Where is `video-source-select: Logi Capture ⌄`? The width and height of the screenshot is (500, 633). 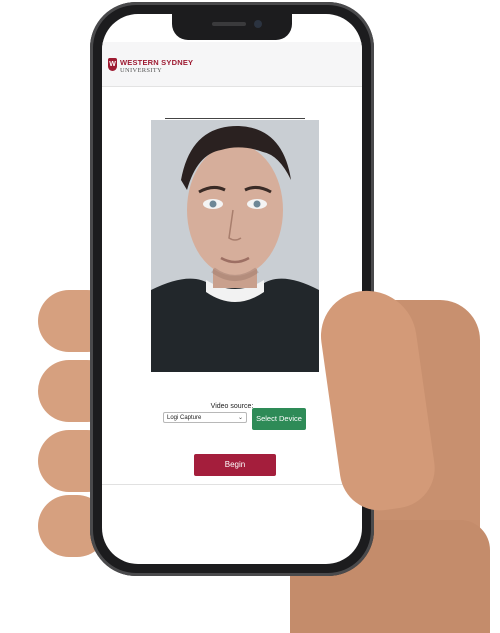
video-source-select: Logi Capture ⌄ is located at coordinates (205, 417).